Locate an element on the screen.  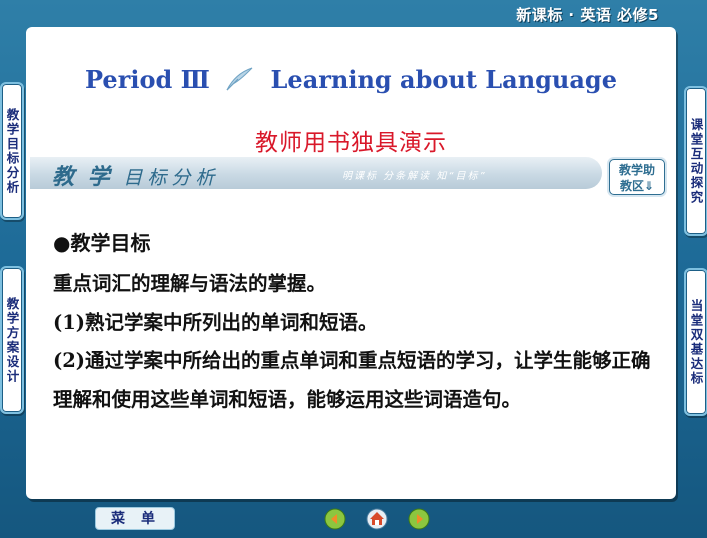
tab-class-interaction: 课堂互动探究 is located at coordinates (695, 161).